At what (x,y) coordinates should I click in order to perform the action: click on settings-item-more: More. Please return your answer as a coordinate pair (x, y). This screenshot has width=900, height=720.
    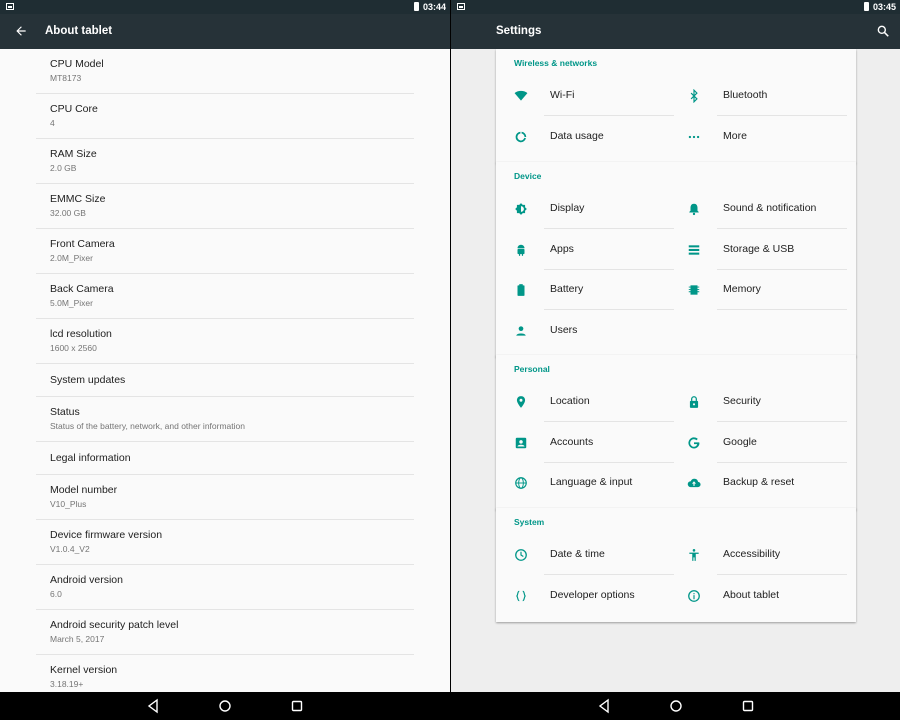
    Looking at the image, I should click on (767, 137).